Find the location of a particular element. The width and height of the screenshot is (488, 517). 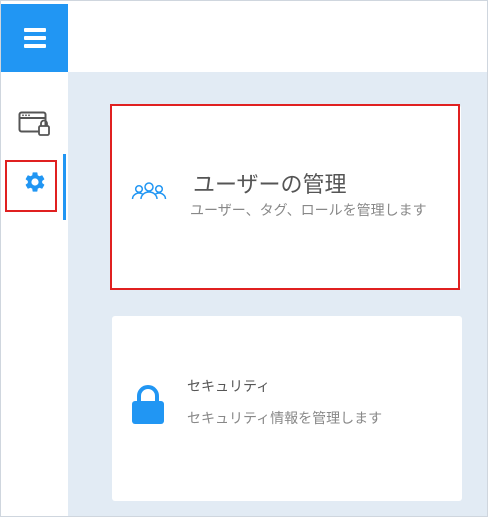

sidebar-item-security-window is located at coordinates (34, 126).